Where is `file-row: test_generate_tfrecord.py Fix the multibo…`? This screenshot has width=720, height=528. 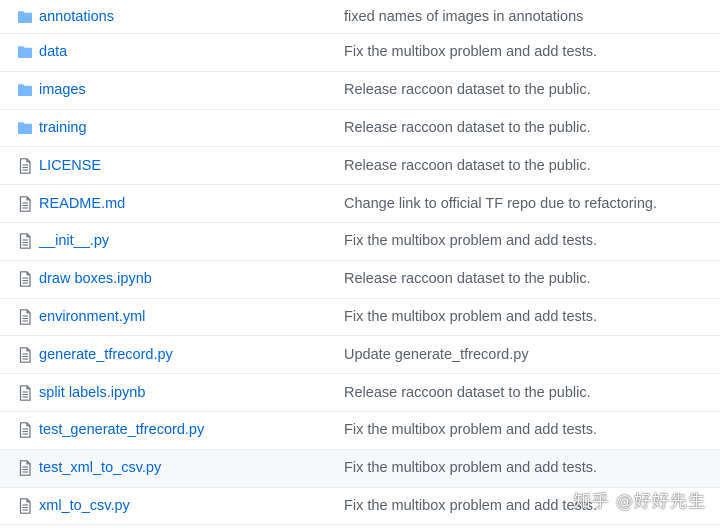 file-row: test_generate_tfrecord.py Fix the multibo… is located at coordinates (360, 431).